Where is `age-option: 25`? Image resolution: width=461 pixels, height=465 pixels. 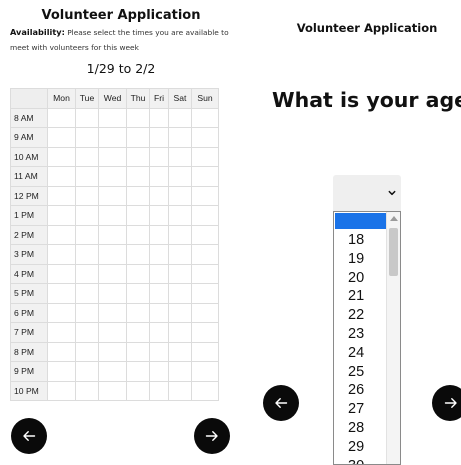
age-option: 25 is located at coordinates (356, 372).